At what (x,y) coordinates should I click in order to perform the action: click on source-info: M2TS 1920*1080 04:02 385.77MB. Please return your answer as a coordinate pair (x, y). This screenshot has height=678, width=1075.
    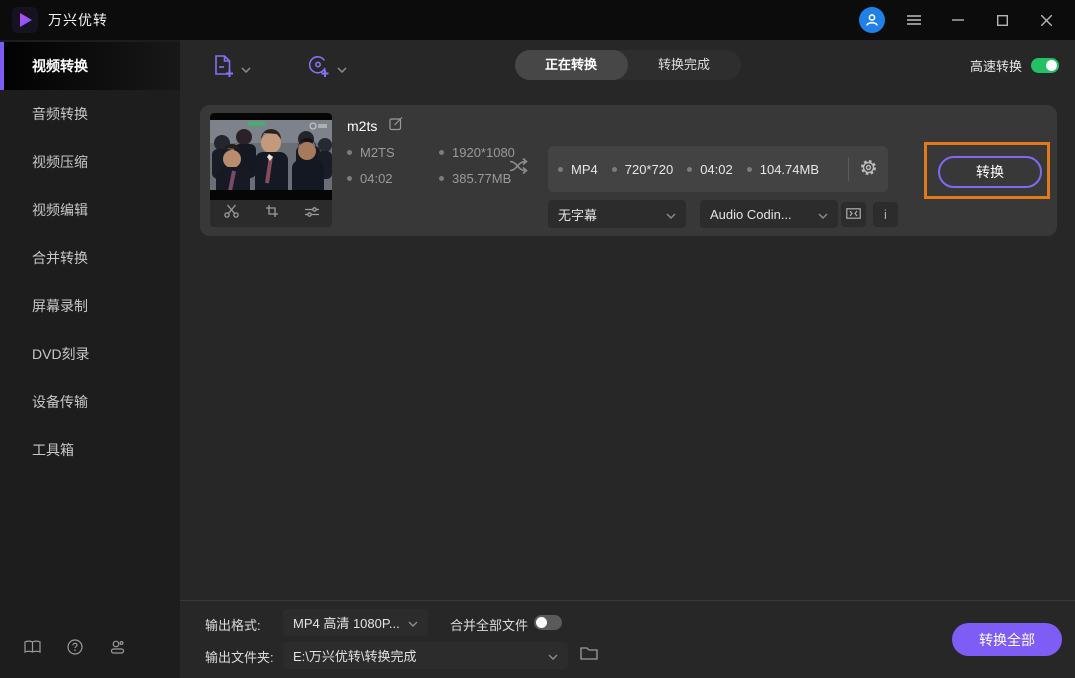
    Looking at the image, I should click on (431, 165).